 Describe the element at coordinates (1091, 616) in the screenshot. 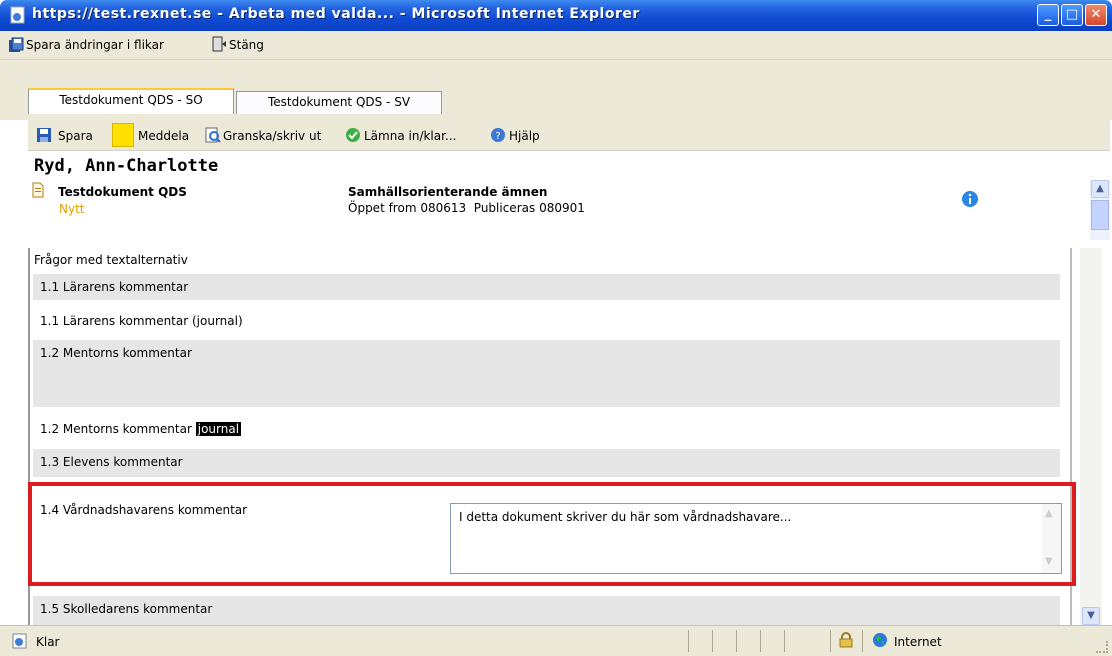

I see `scroll-down-icon: ▼` at that location.